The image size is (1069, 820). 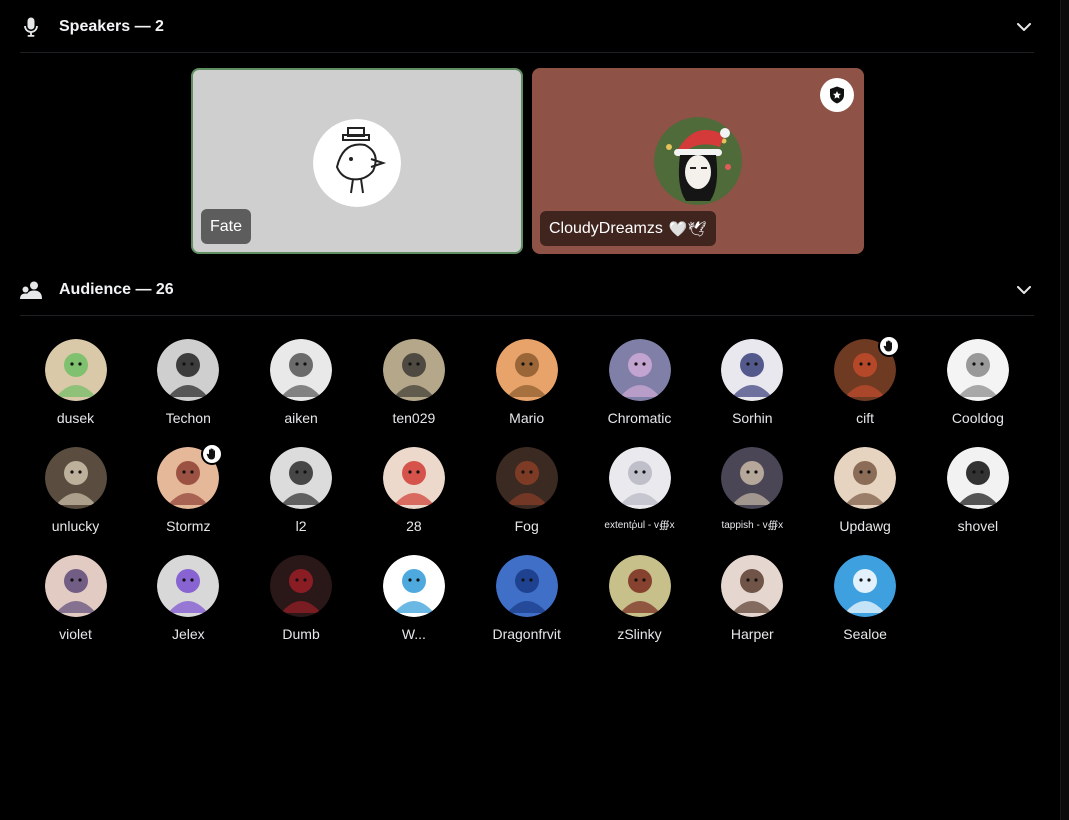 I want to click on audience-member: ten029, so click(x=413, y=388).